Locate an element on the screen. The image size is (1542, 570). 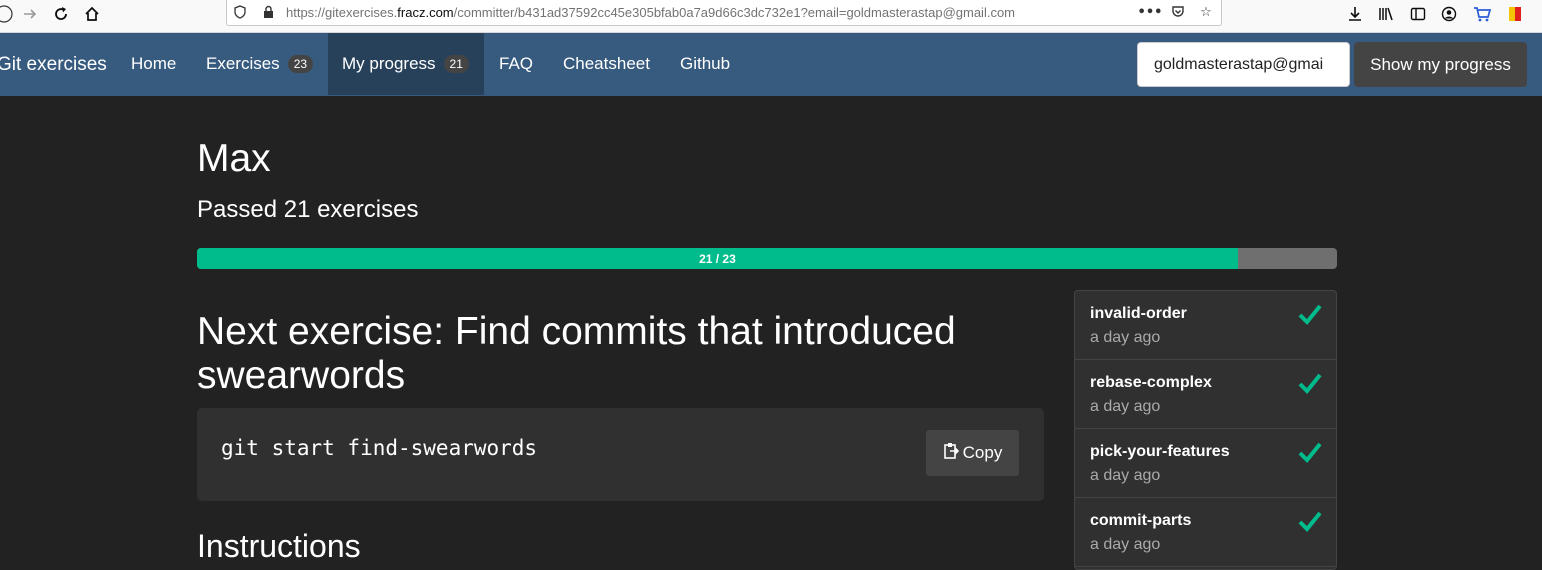
nav-faq-label: FAQ is located at coordinates (516, 63).